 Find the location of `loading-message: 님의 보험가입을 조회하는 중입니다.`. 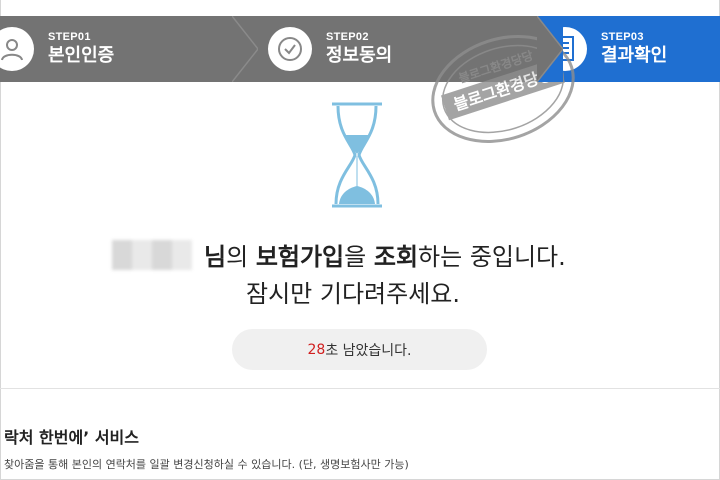

loading-message: 님의 보험가입을 조회하는 중입니다. is located at coordinates (339, 256).